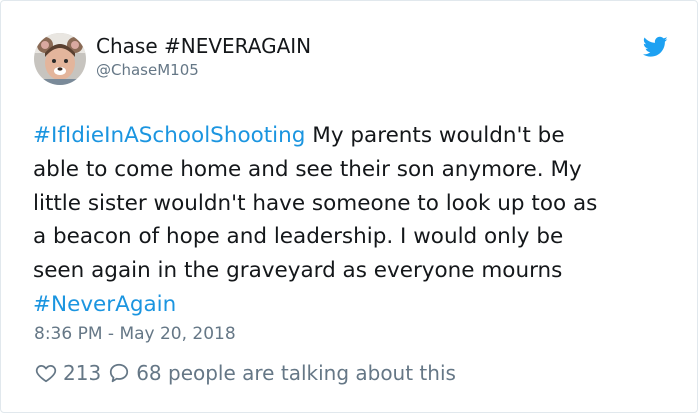 The height and width of the screenshot is (415, 700). I want to click on conversation-button: 68 people are talking about this, so click(282, 373).